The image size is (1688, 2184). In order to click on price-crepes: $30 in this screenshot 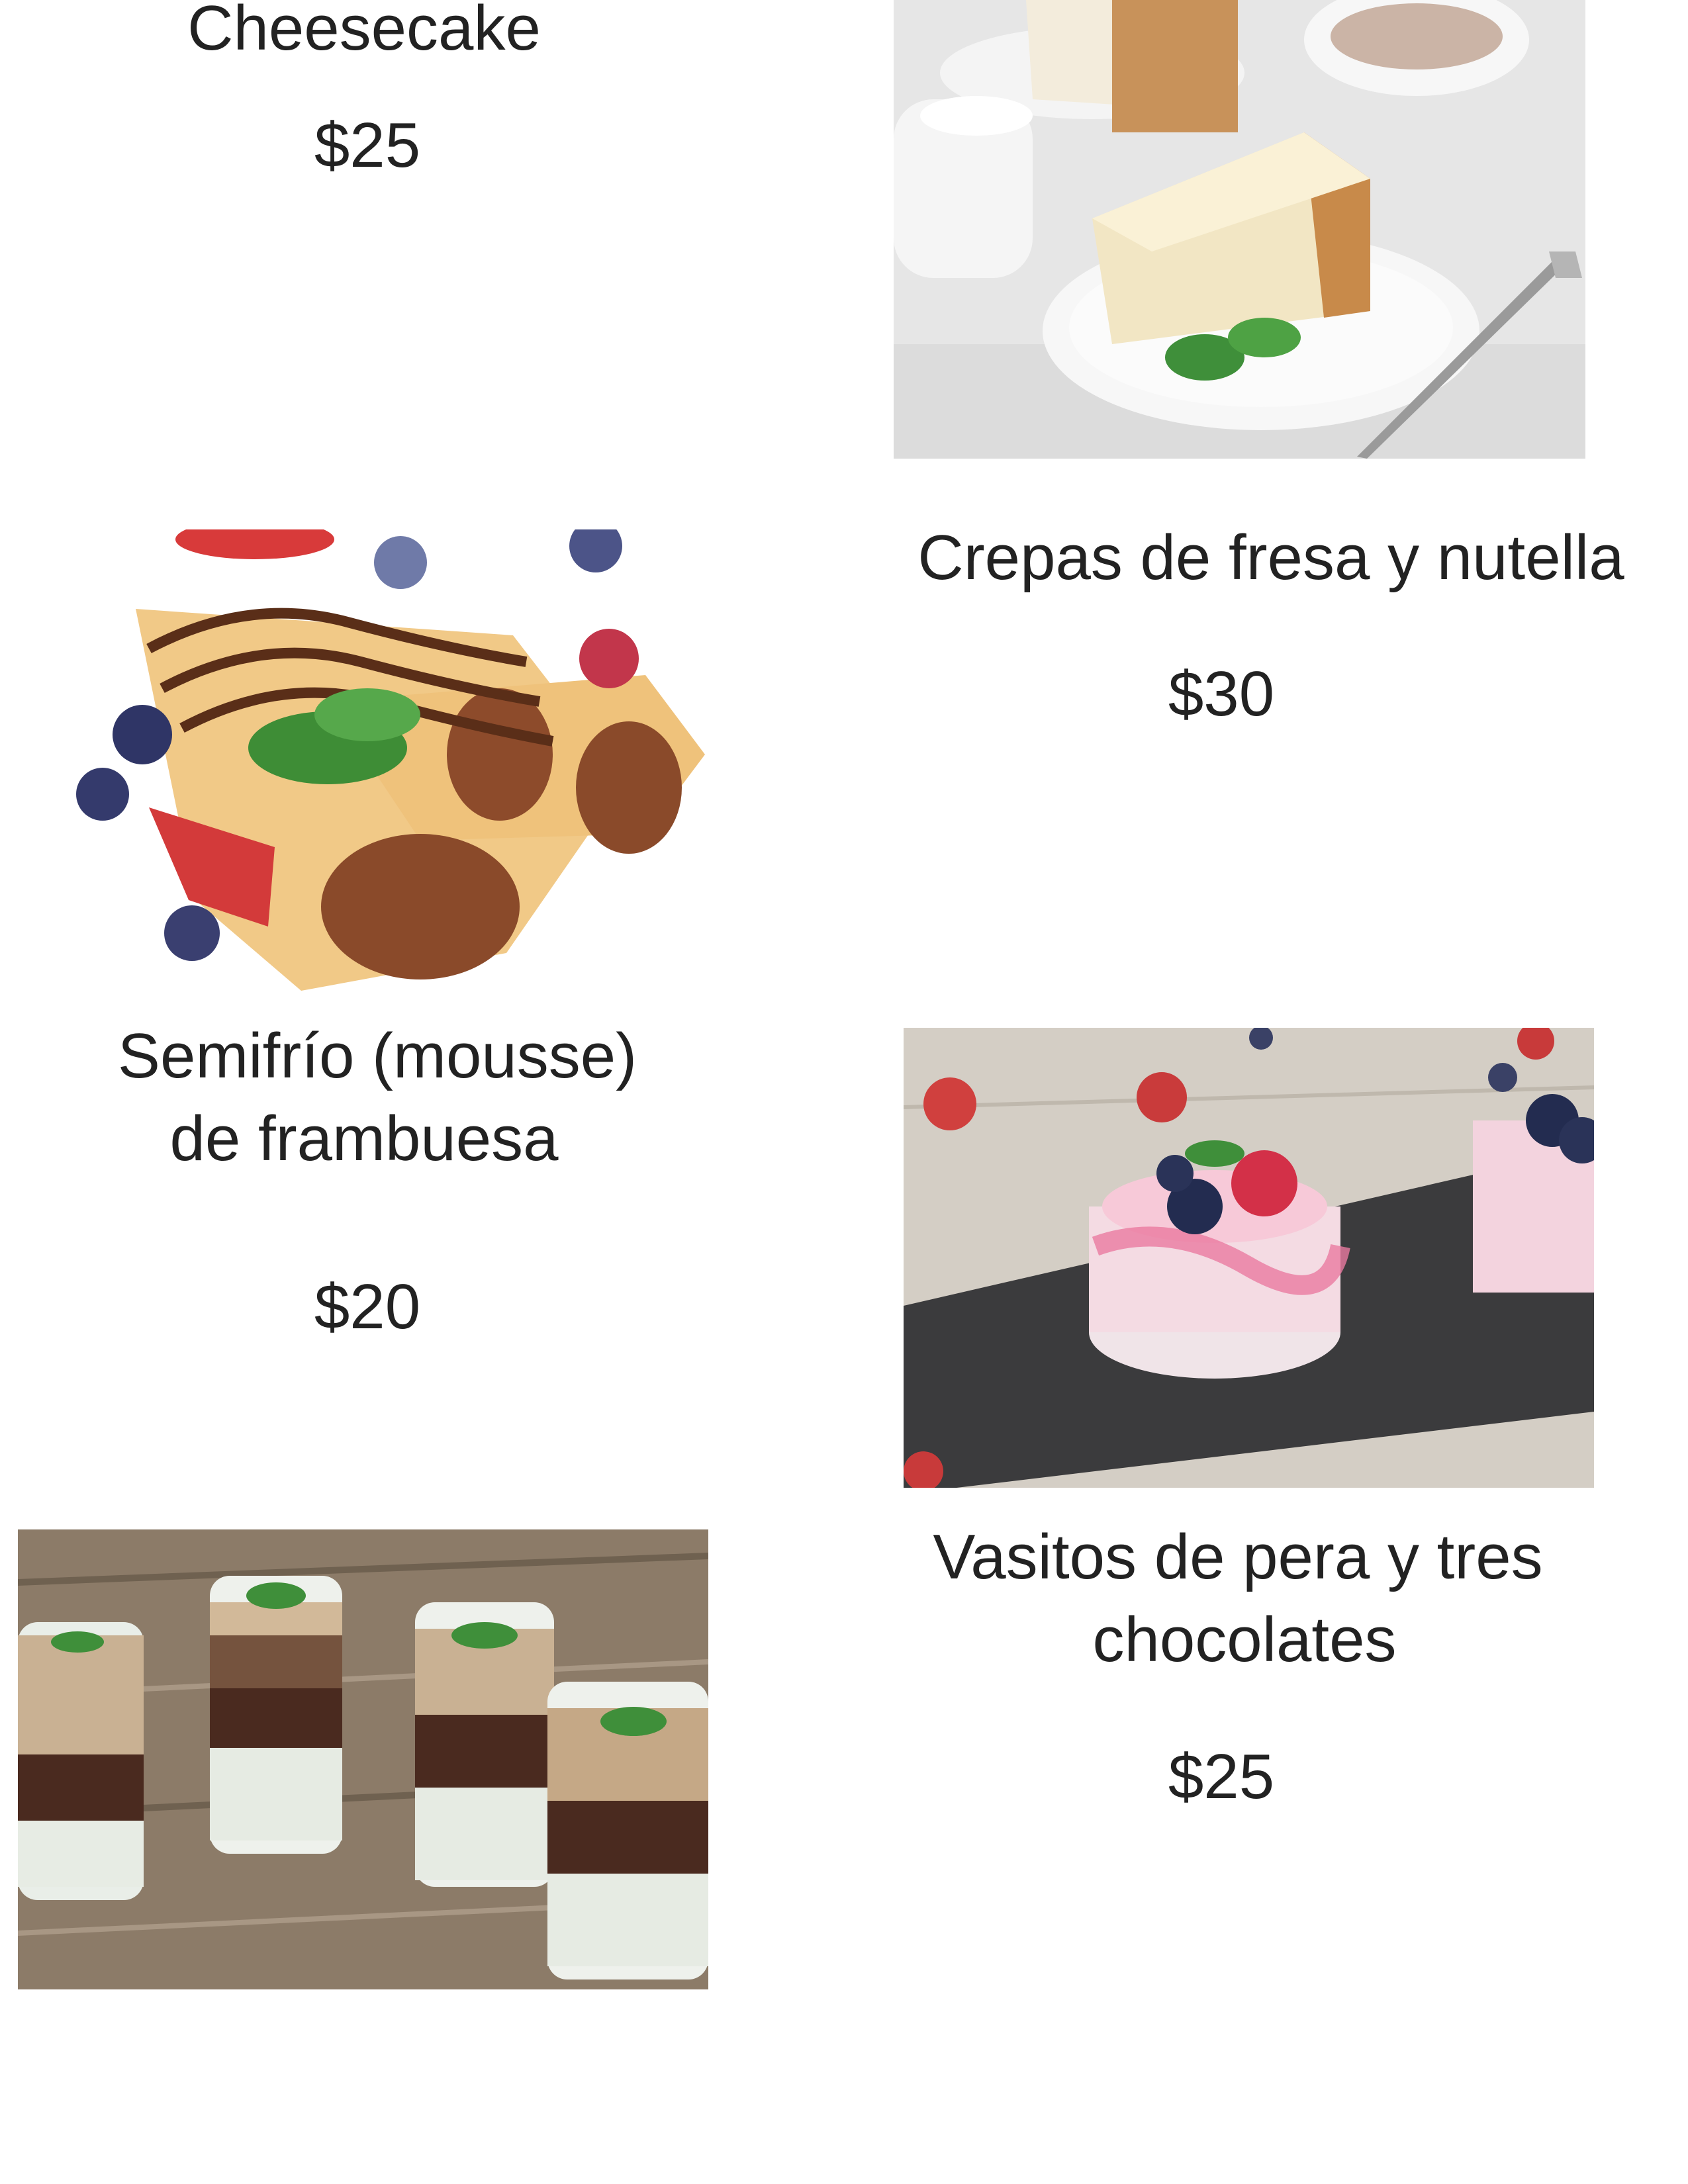, I will do `click(1221, 694)`.